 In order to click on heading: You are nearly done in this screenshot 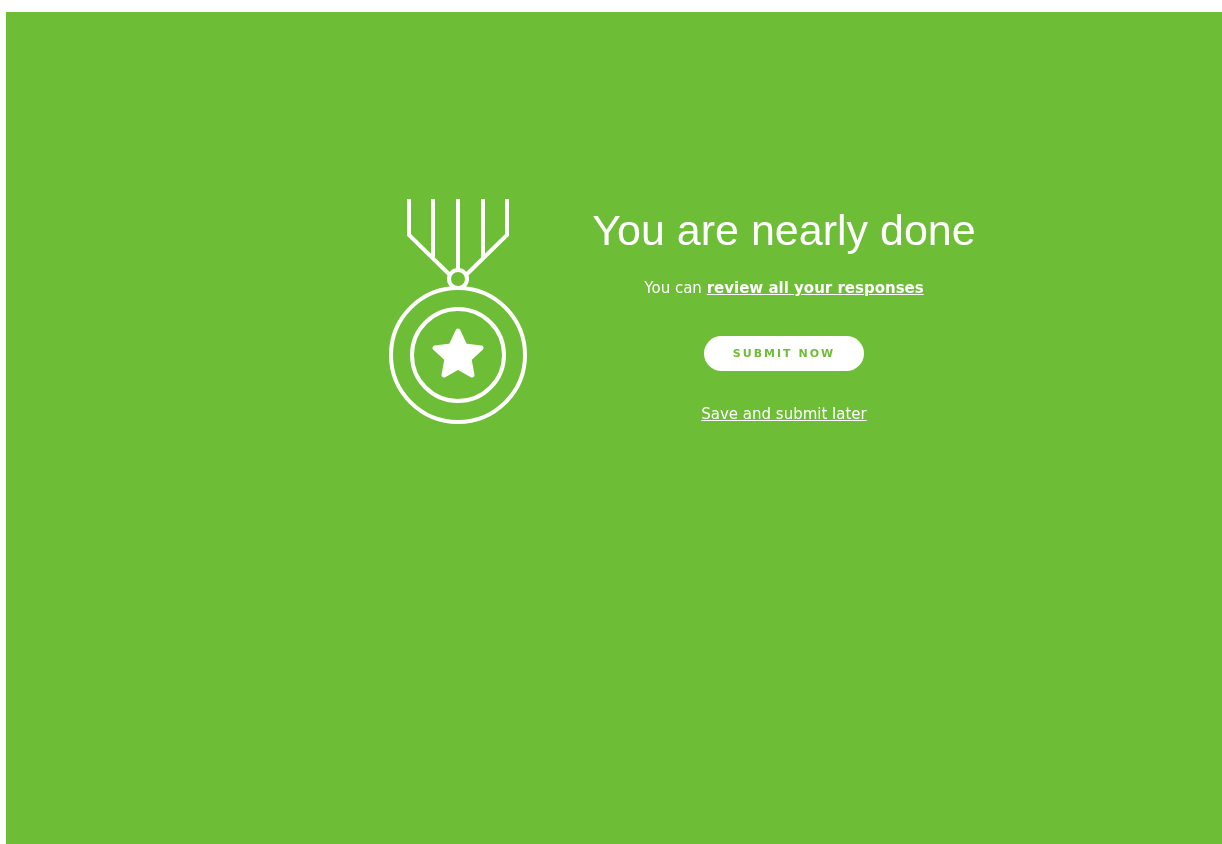, I will do `click(784, 230)`.